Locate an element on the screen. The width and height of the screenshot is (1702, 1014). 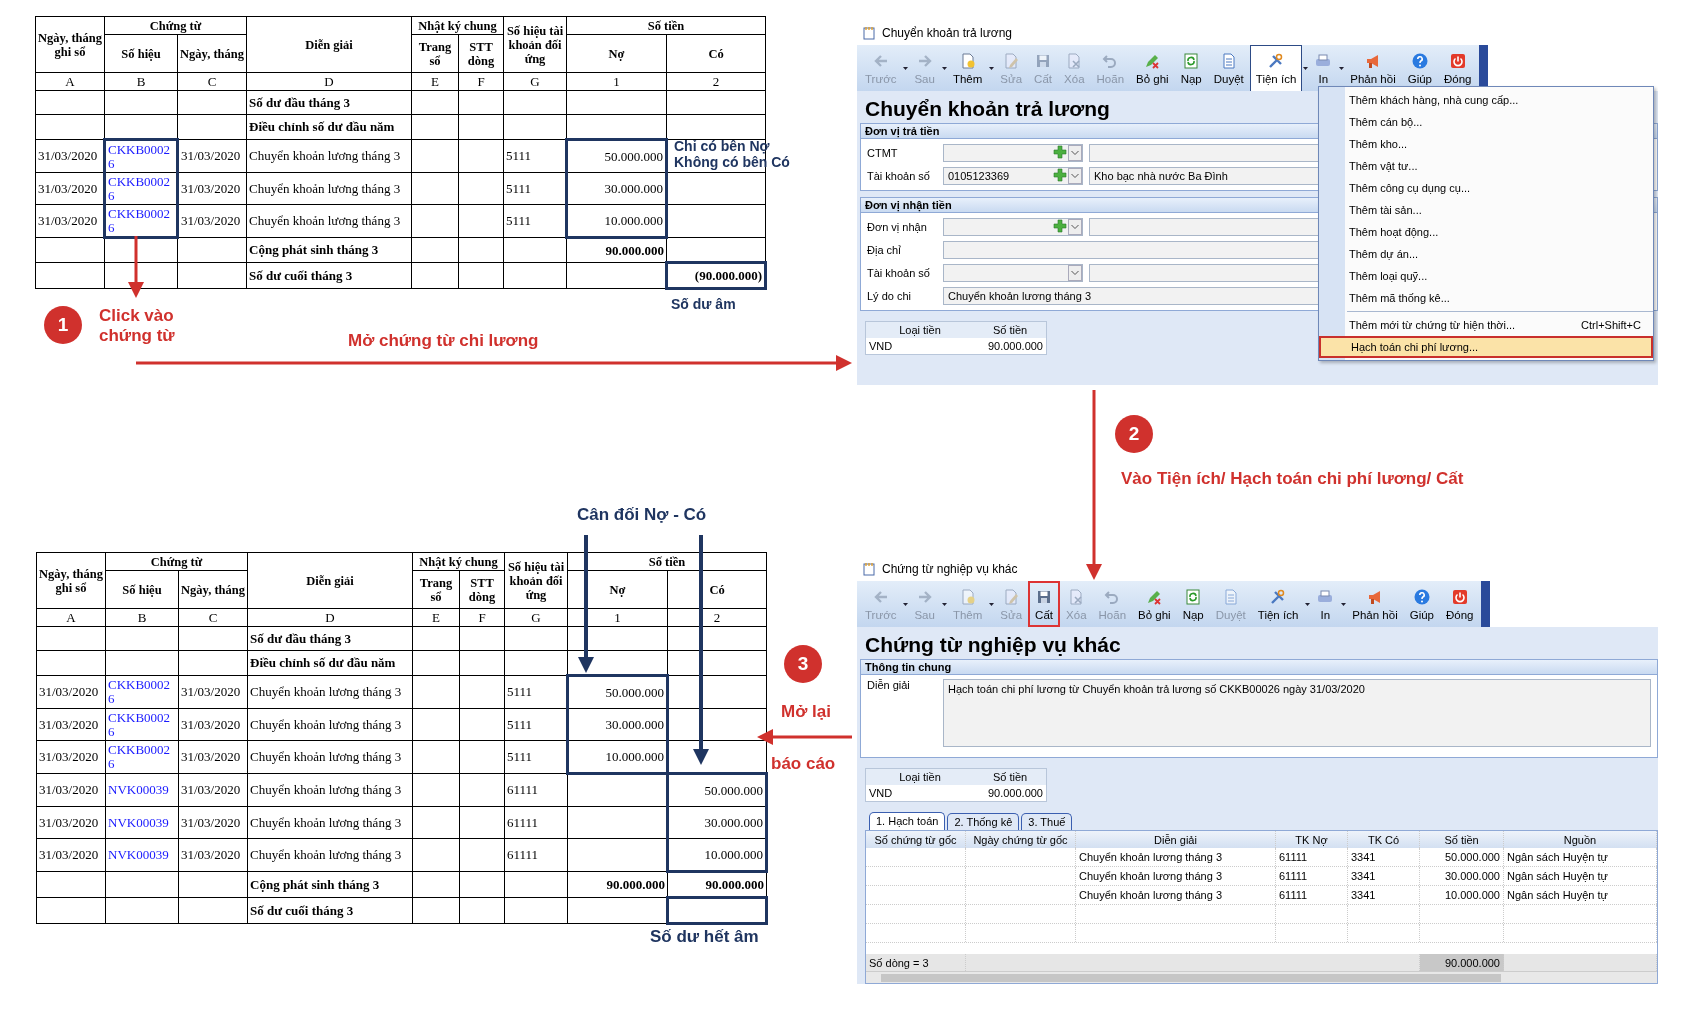
help-icon is located at coordinates (1419, 60).